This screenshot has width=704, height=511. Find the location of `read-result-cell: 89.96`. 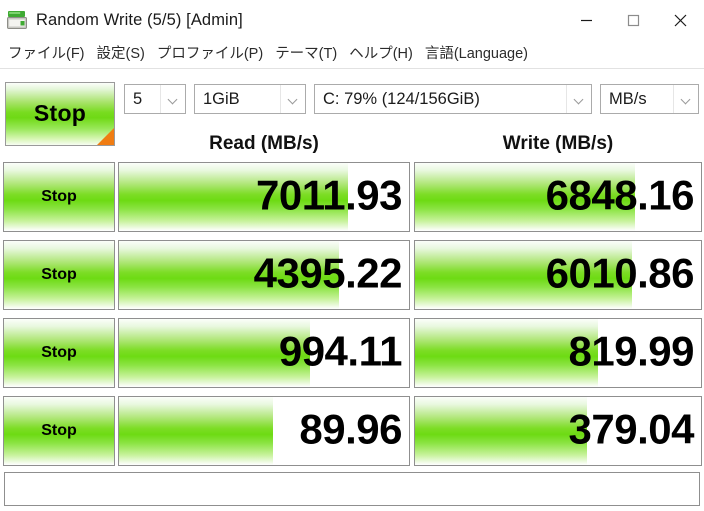

read-result-cell: 89.96 is located at coordinates (264, 431).